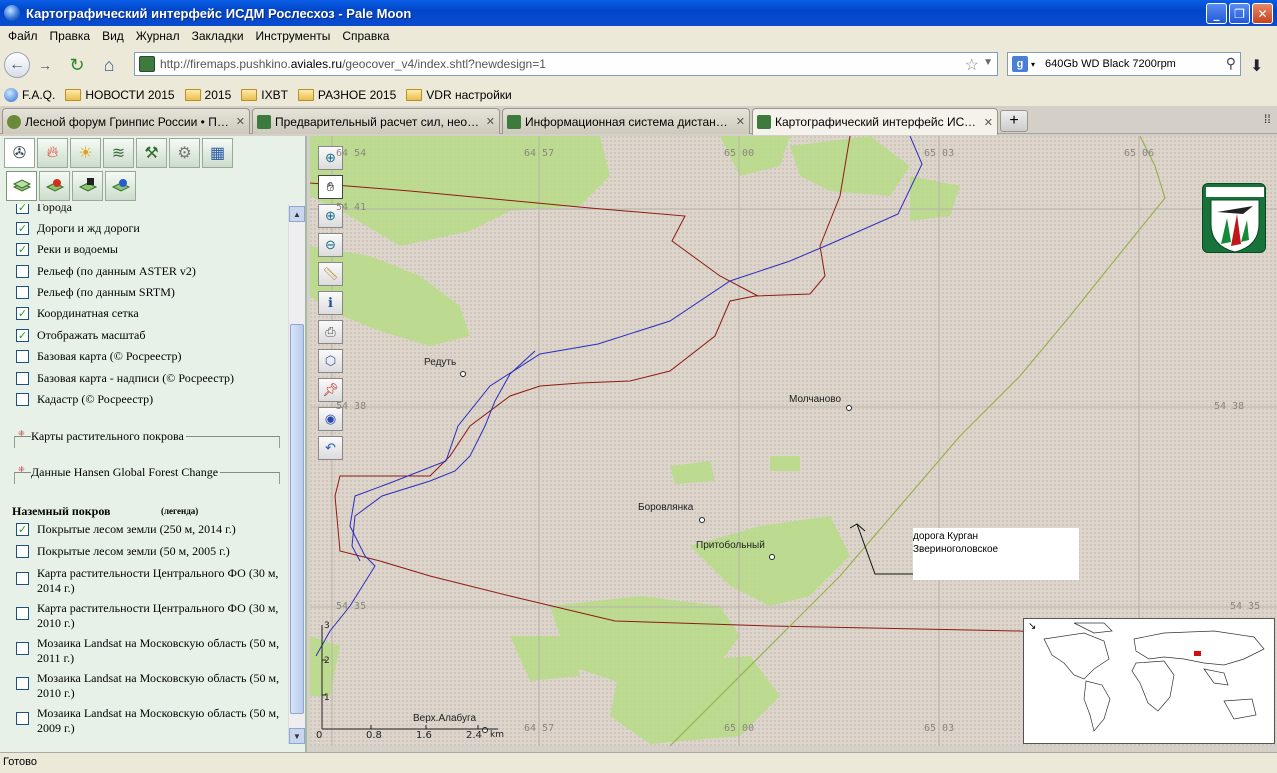 The width and height of the screenshot is (1277, 773). I want to click on google-icon: g, so click(1020, 64).